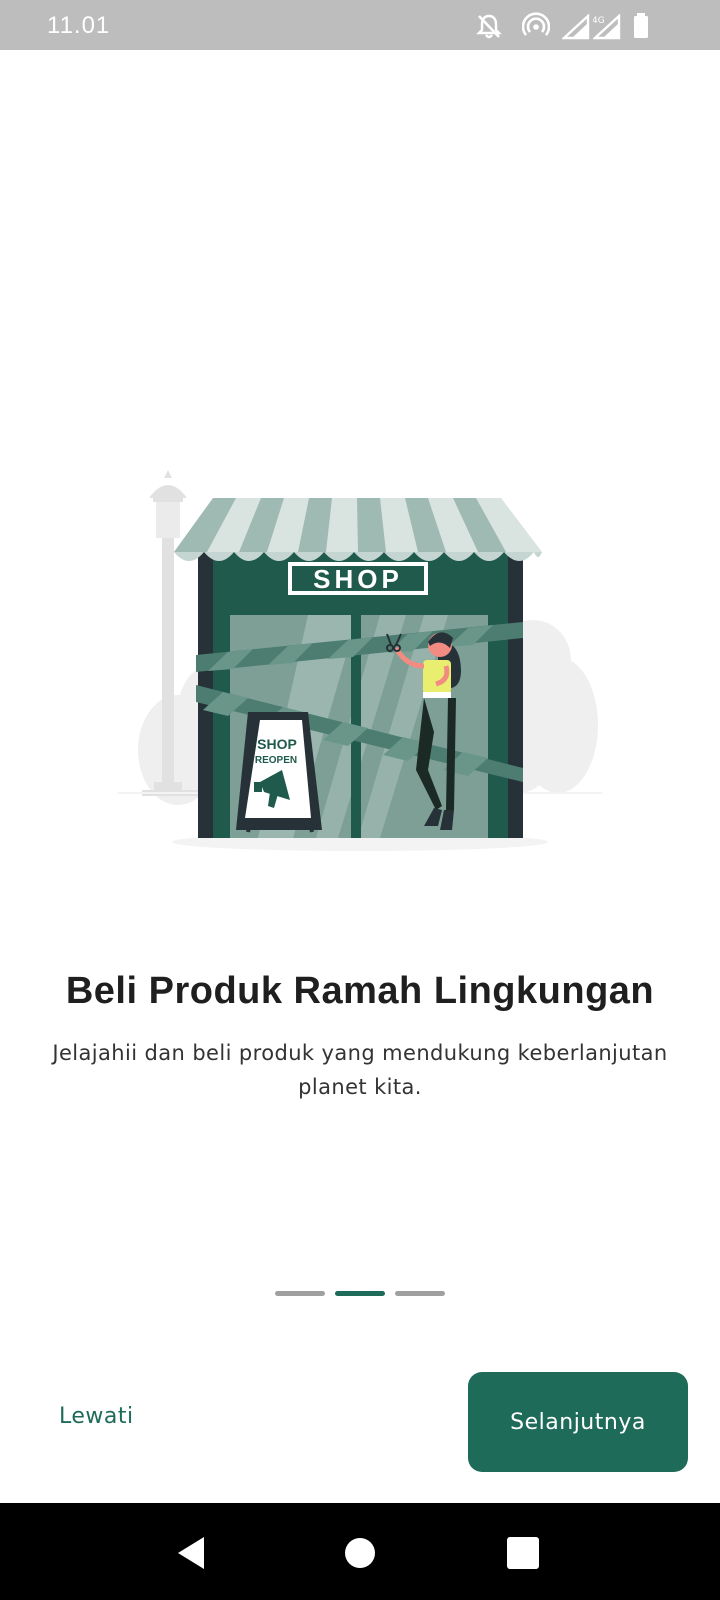 The image size is (720, 1600). I want to click on recents-icon, so click(523, 1553).